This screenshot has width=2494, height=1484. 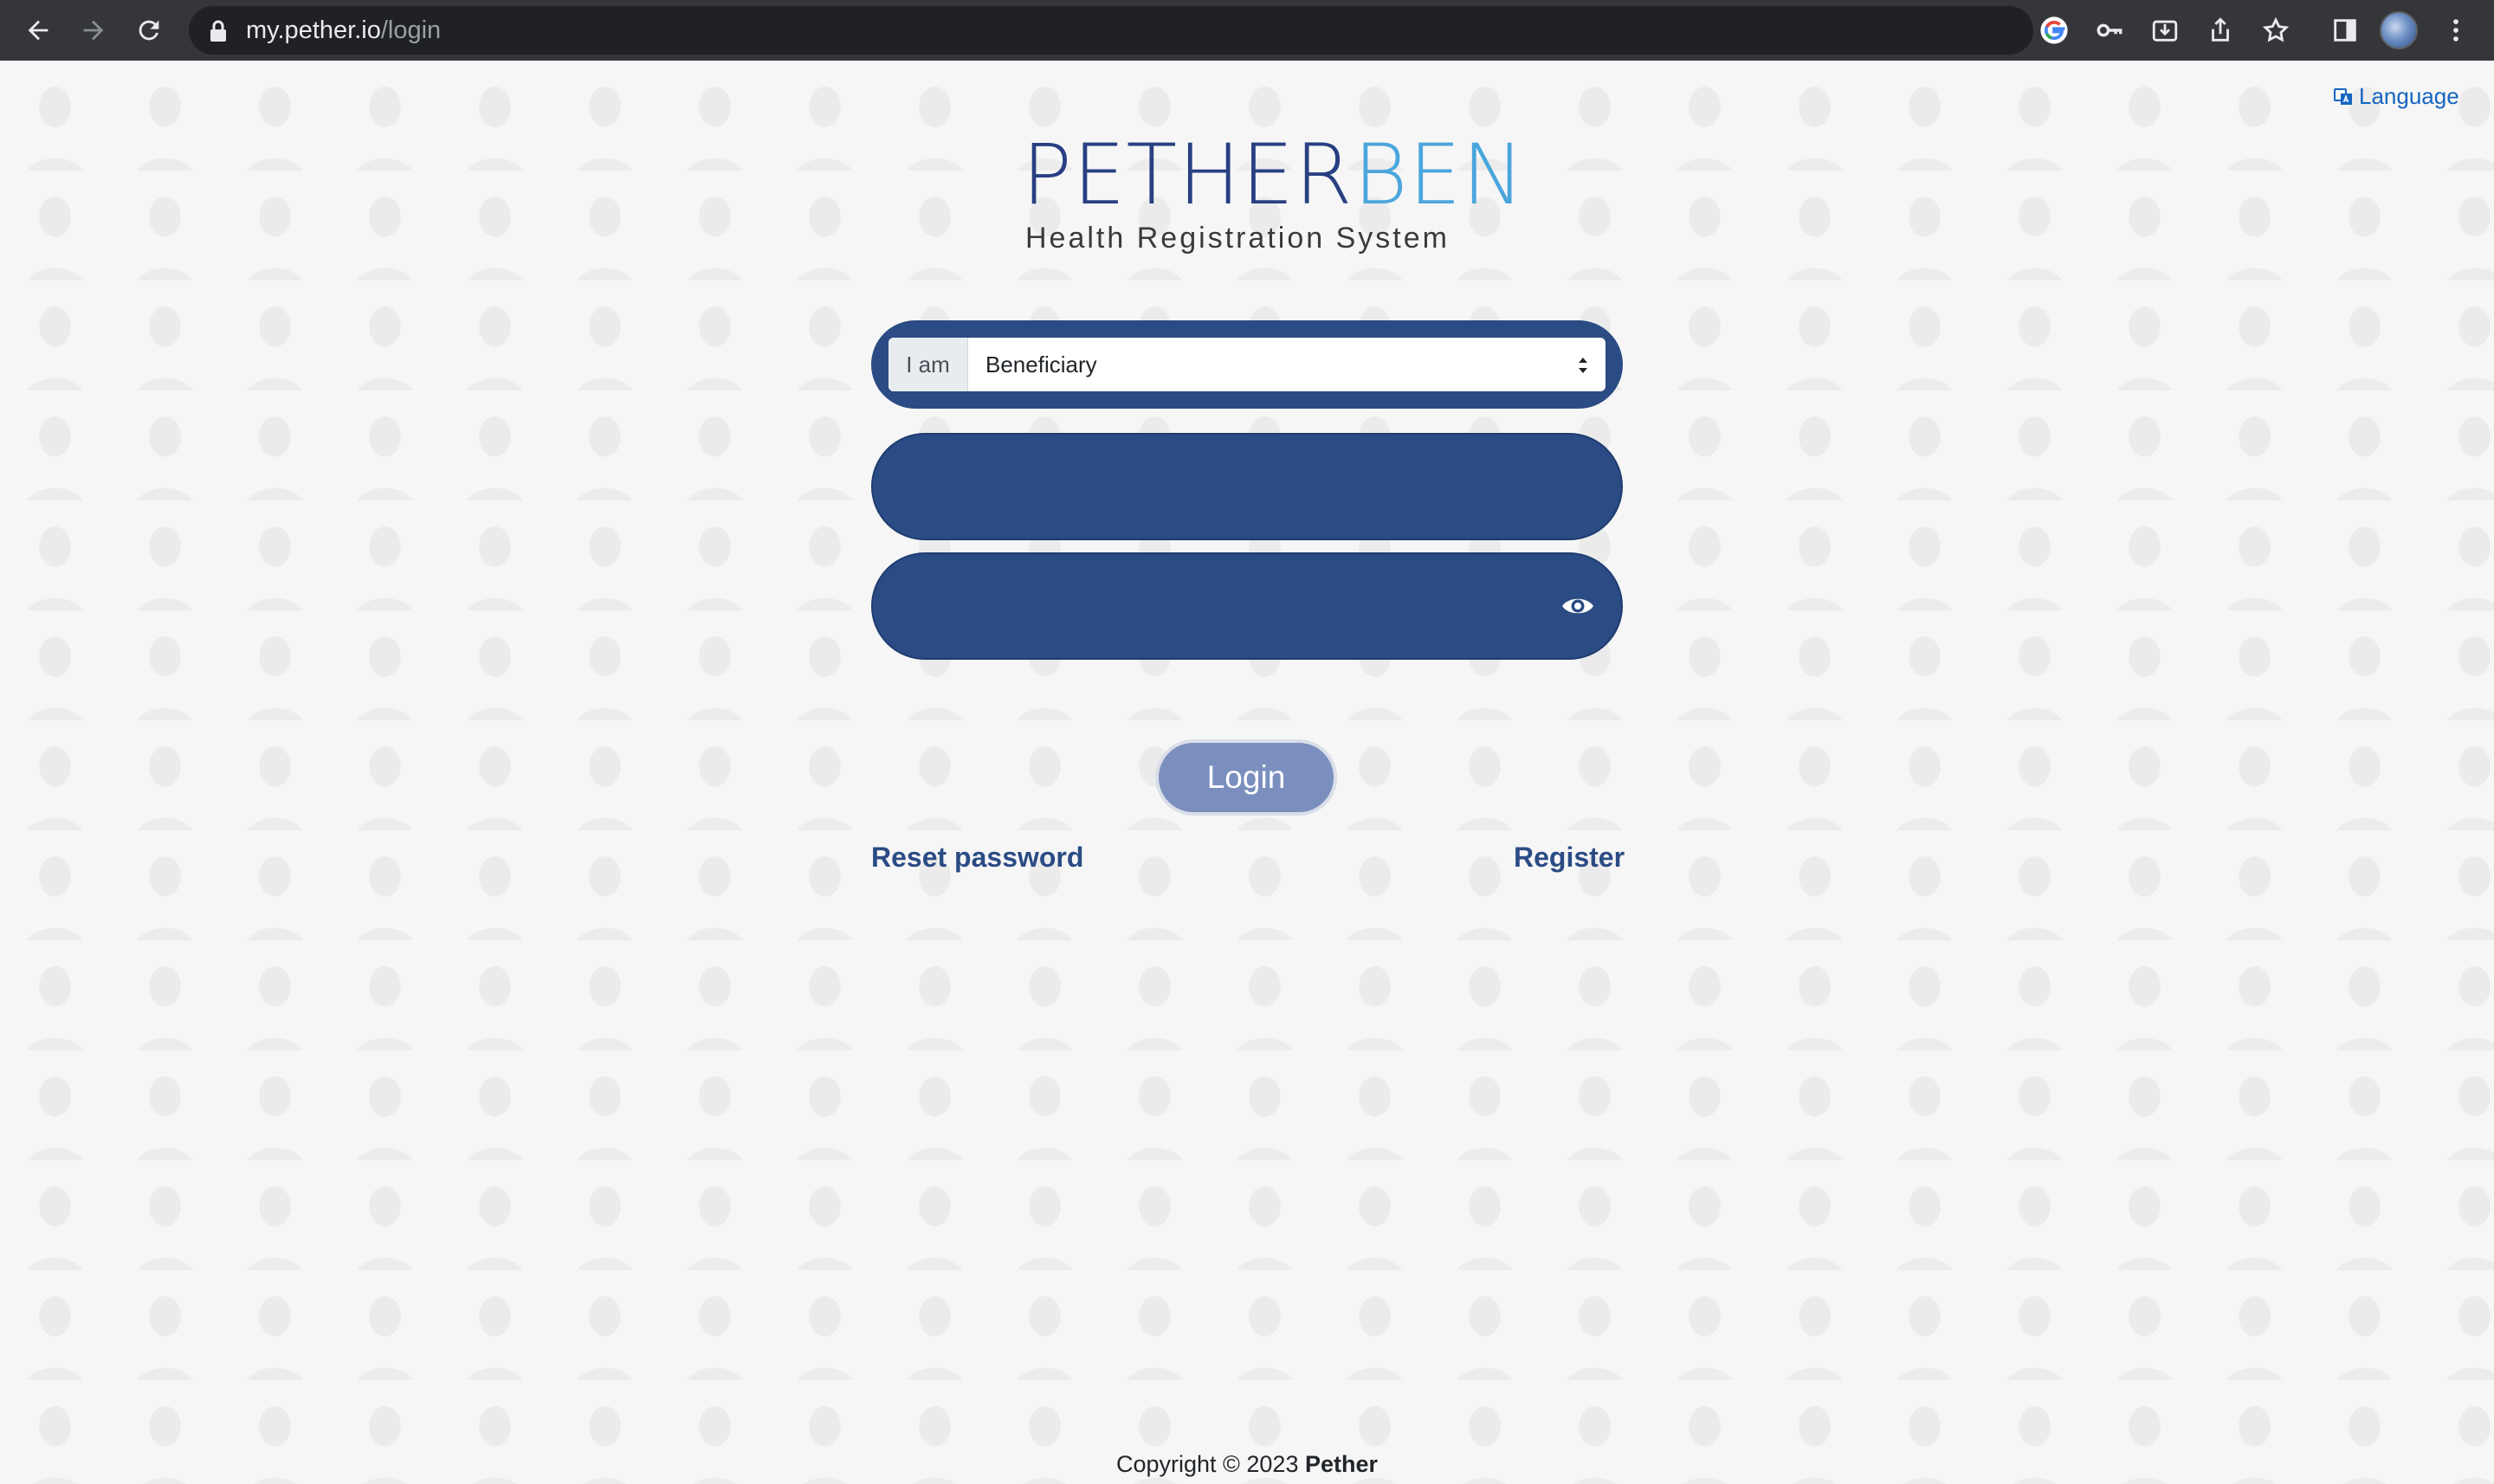 I want to click on role-select-prefix: I am, so click(x=928, y=364).